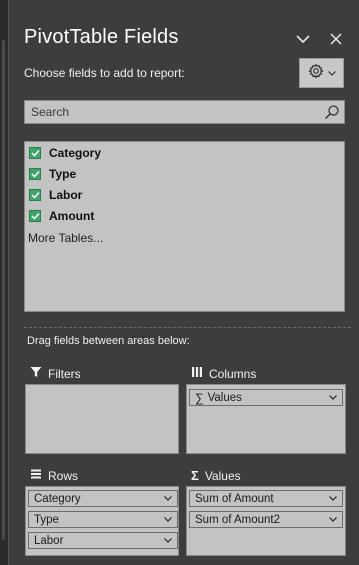 The image size is (359, 565). What do you see at coordinates (266, 419) in the screenshot?
I see `columns-area-drop-zone: ∑ Values` at bounding box center [266, 419].